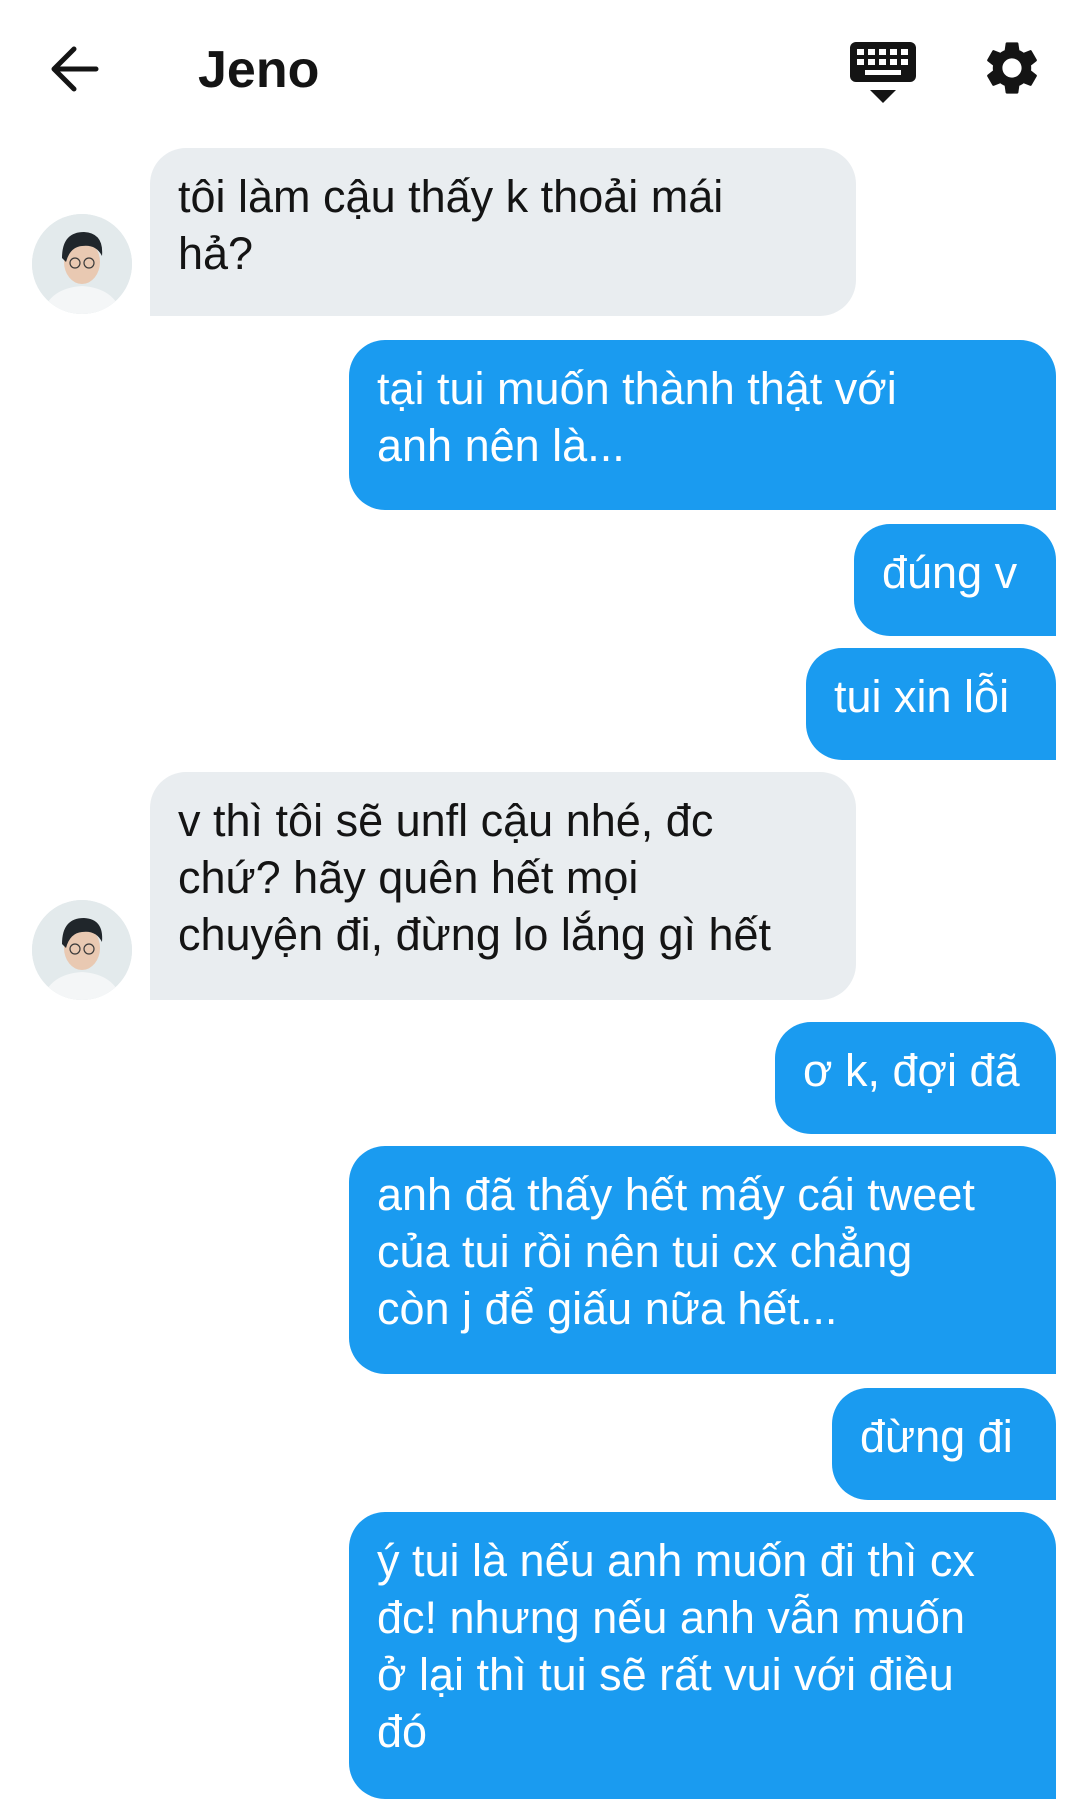 Image resolution: width=1080 pixels, height=1799 pixels. I want to click on keyboard-icon, so click(883, 72).